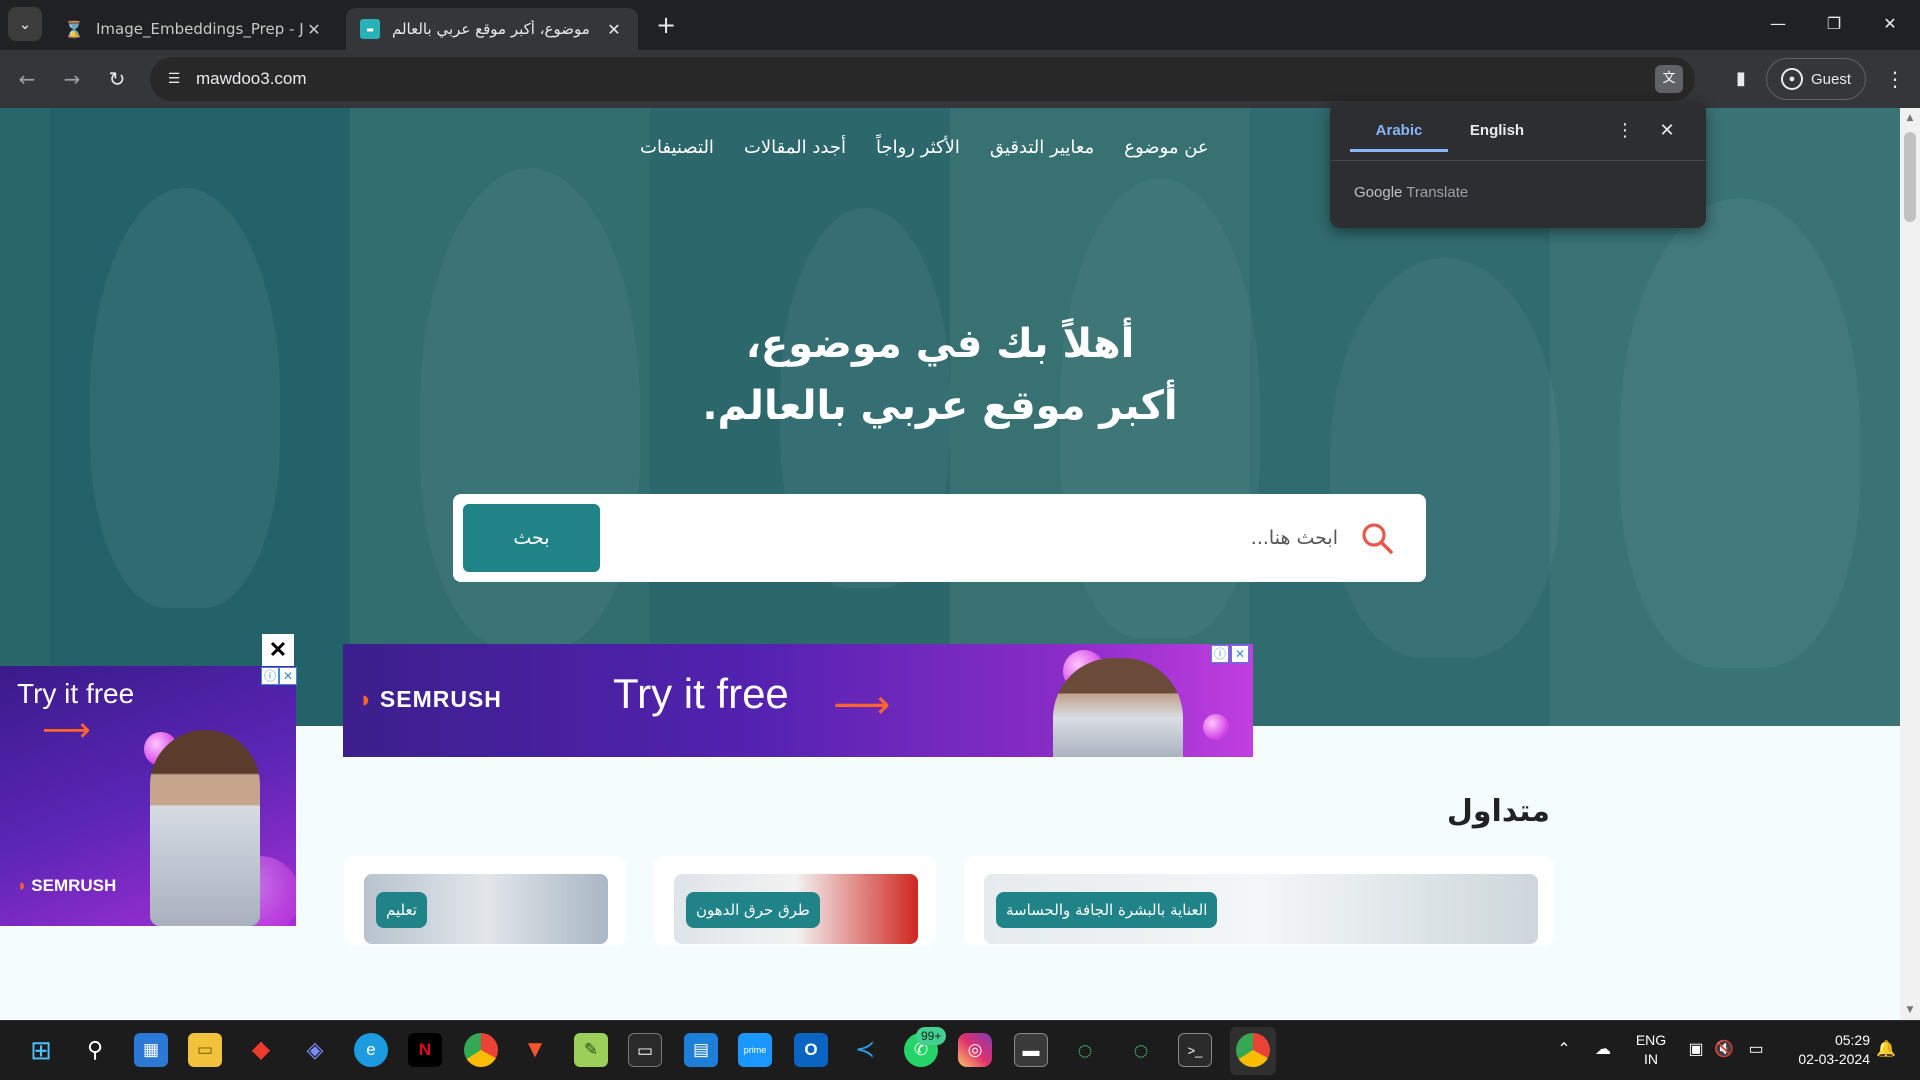 This screenshot has height=1080, width=1920. Describe the element at coordinates (41, 1050) in the screenshot. I see `windows-start-icon: ⊞` at that location.